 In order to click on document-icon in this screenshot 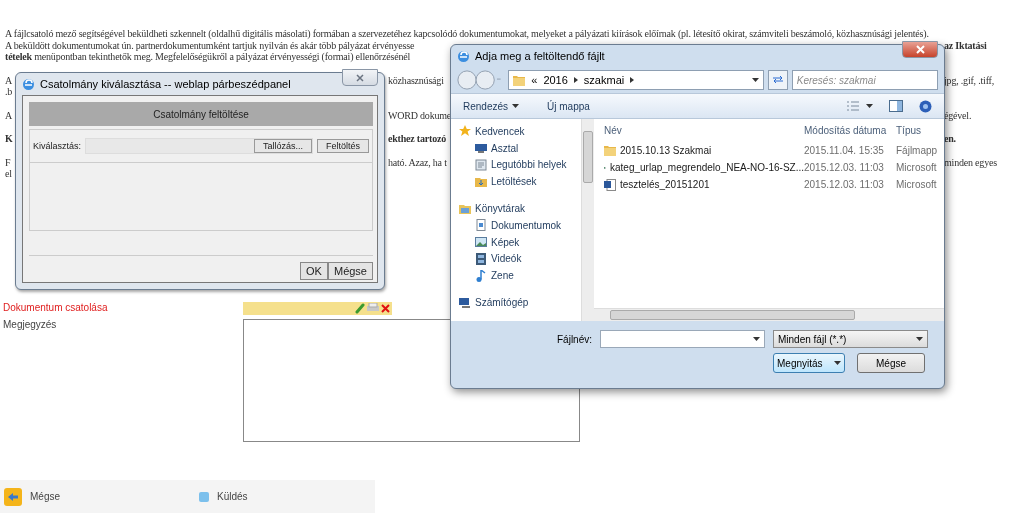, I will do `click(481, 225)`.